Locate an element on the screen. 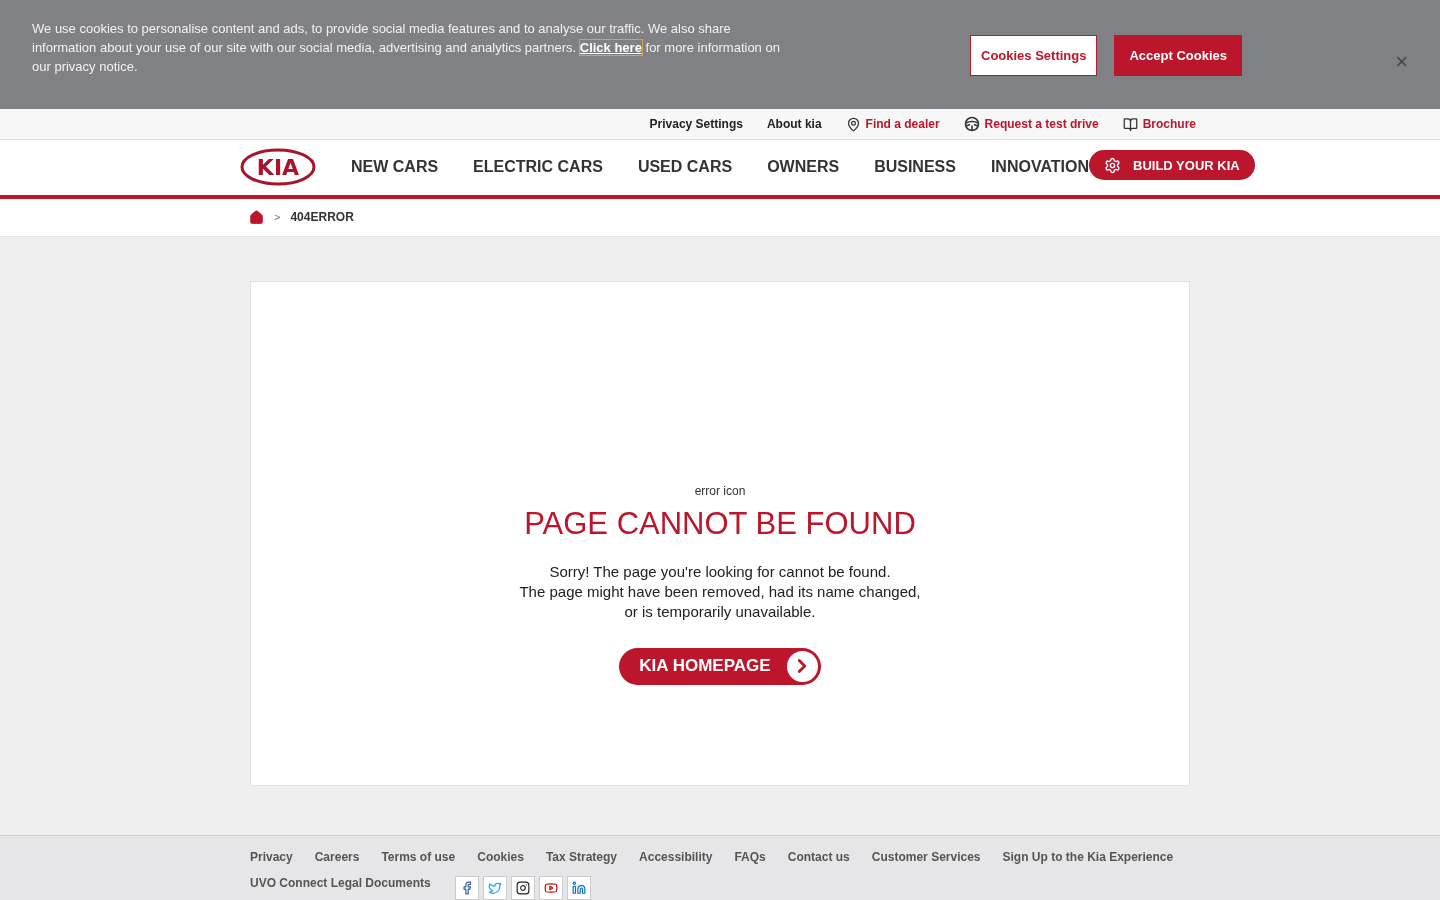 The width and height of the screenshot is (1440, 900). home-icon is located at coordinates (256, 217).